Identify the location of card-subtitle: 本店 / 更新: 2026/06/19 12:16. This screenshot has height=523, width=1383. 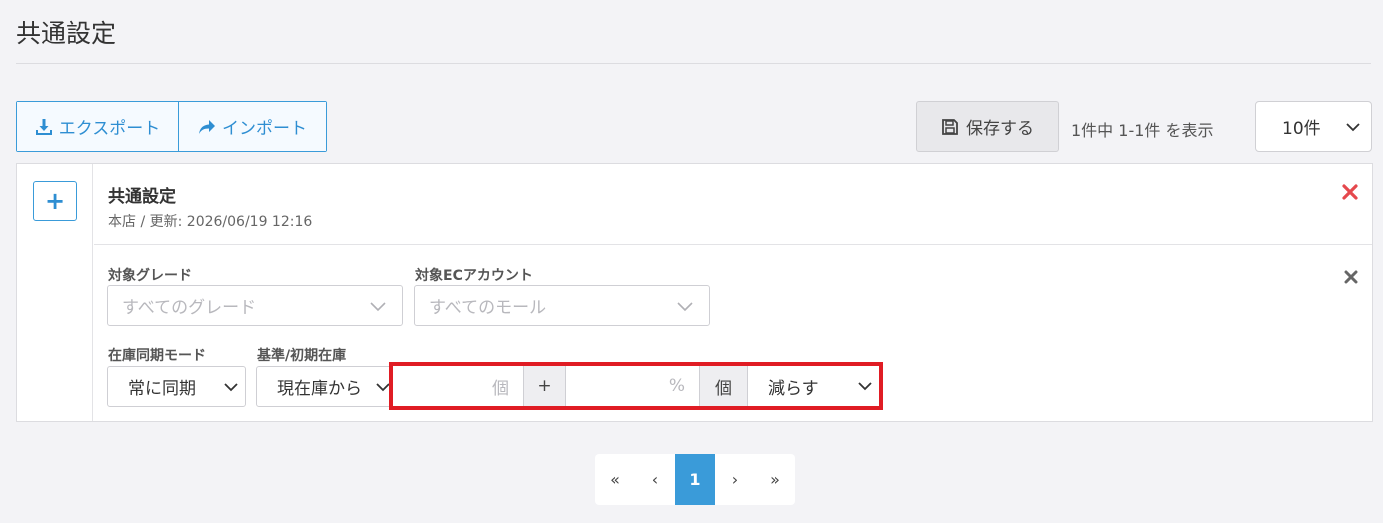
(210, 222).